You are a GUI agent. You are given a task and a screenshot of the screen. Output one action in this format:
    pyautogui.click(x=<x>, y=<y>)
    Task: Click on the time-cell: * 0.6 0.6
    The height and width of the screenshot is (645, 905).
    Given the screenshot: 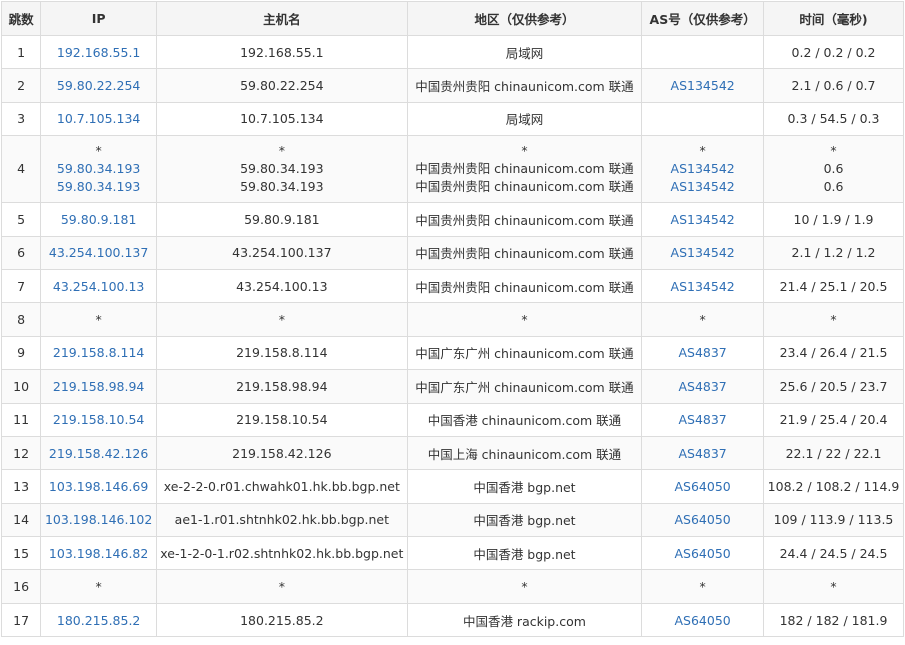 What is the action you would take?
    pyautogui.click(x=833, y=169)
    